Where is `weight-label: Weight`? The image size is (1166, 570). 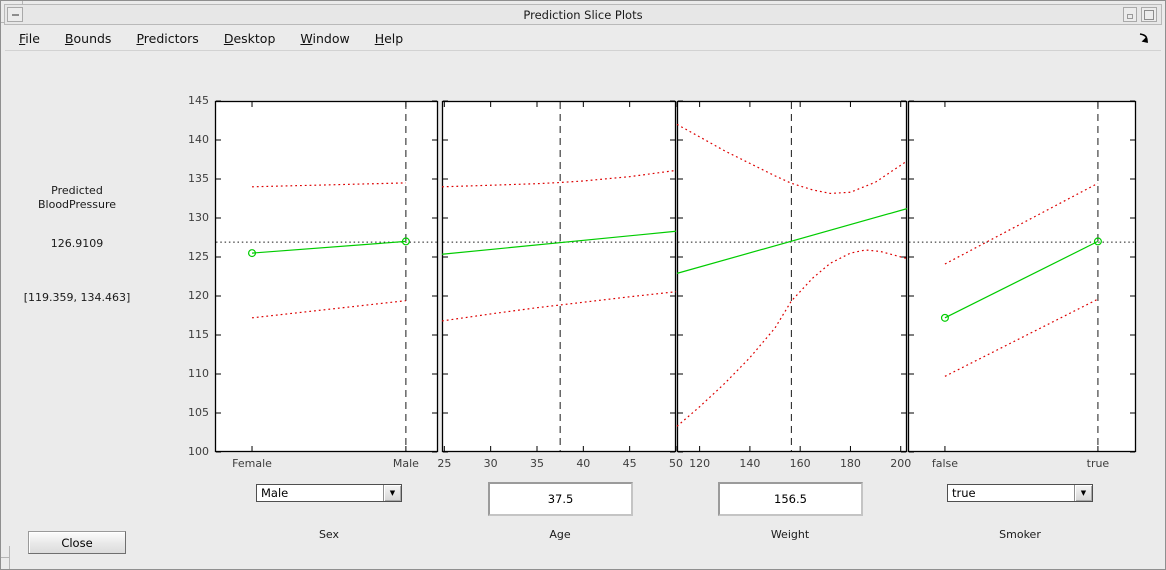
weight-label: Weight is located at coordinates (790, 534).